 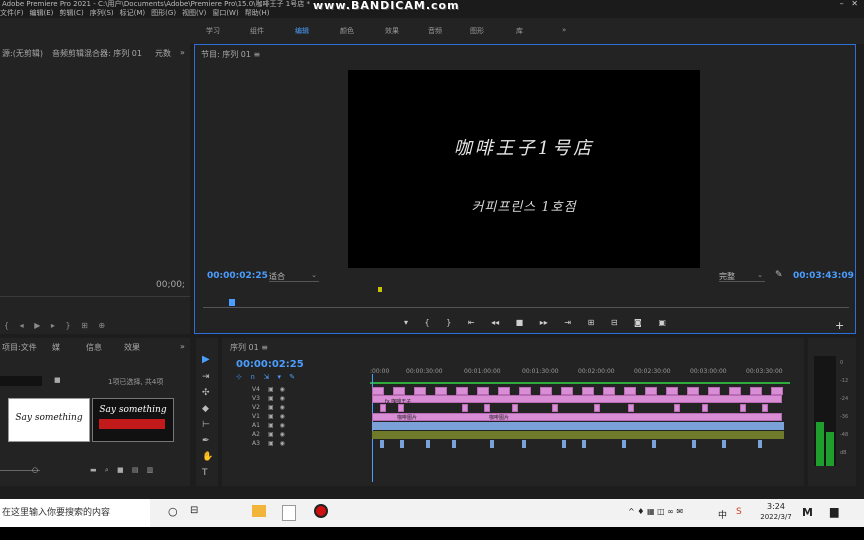 What do you see at coordinates (102, 13) in the screenshot?
I see `menu-item: 序列(S)` at bounding box center [102, 13].